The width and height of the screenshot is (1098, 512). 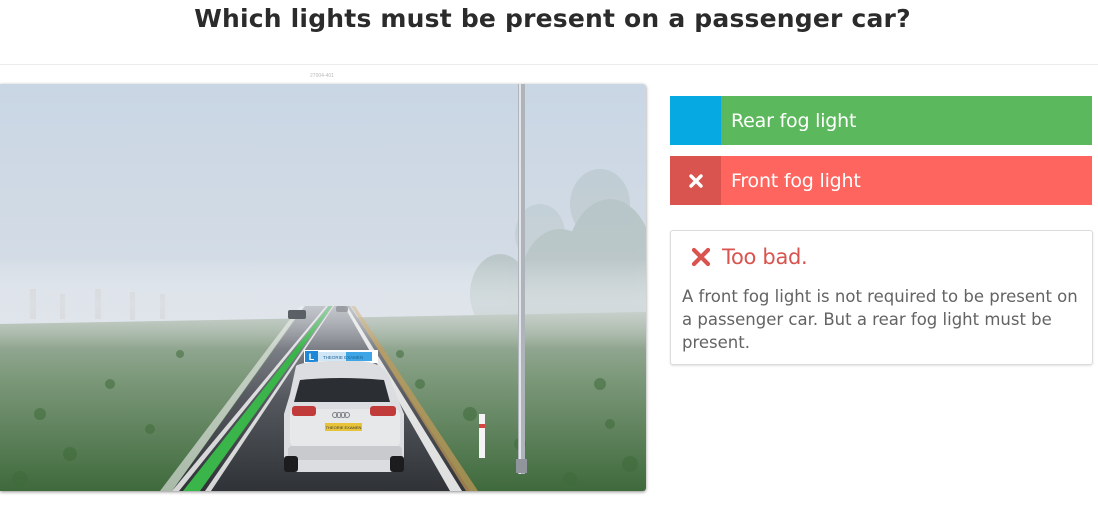 I want to click on answer-option-rear-fog-light: Rear fog light, so click(x=881, y=120).